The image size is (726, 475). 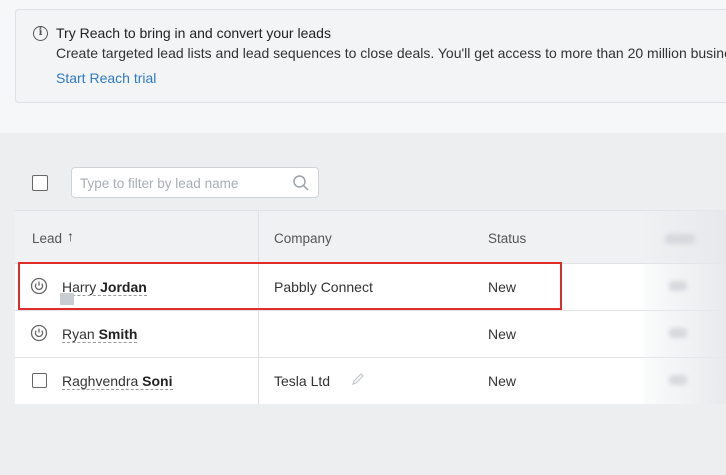 I want to click on table-row: Raghvendra Soni Tesla Ltd New, so click(x=370, y=381).